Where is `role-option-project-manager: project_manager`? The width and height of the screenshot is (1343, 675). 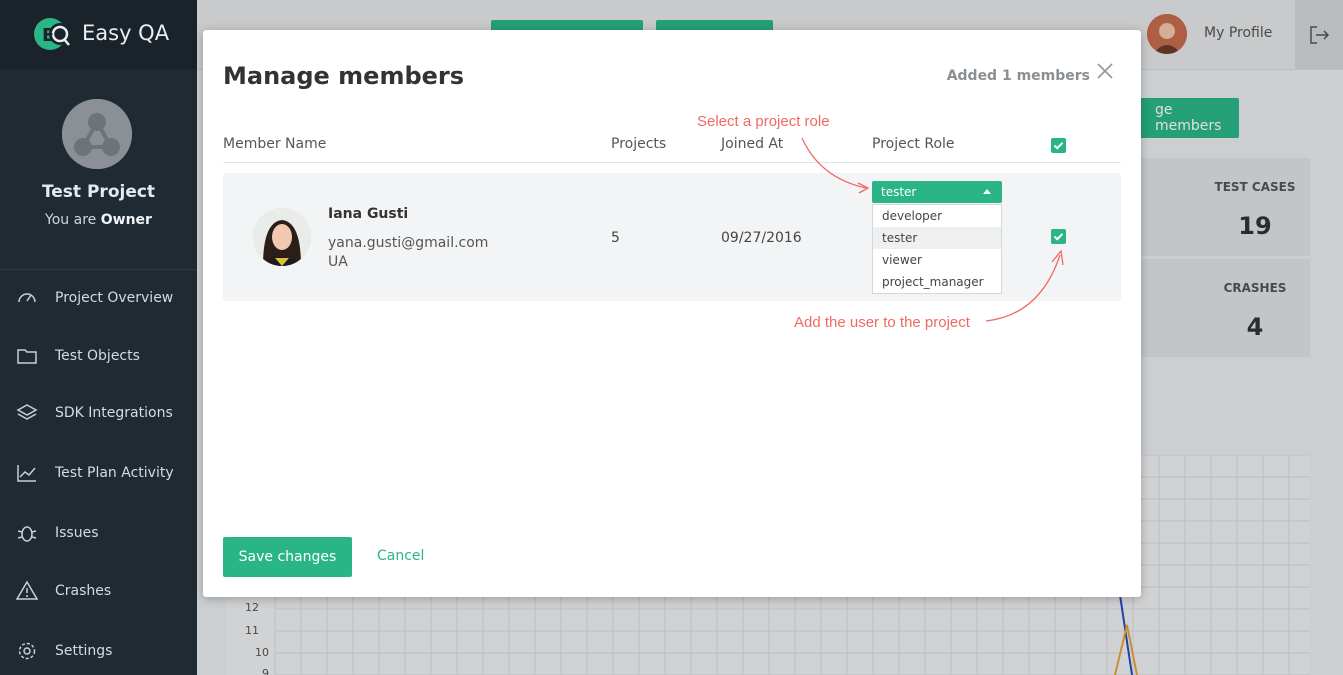 role-option-project-manager: project_manager is located at coordinates (937, 282).